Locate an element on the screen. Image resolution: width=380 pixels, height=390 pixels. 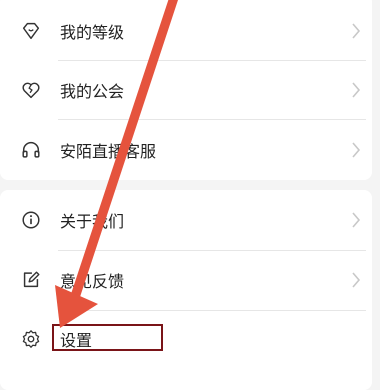
menu-item-label: 意见反馈 is located at coordinates (92, 281).